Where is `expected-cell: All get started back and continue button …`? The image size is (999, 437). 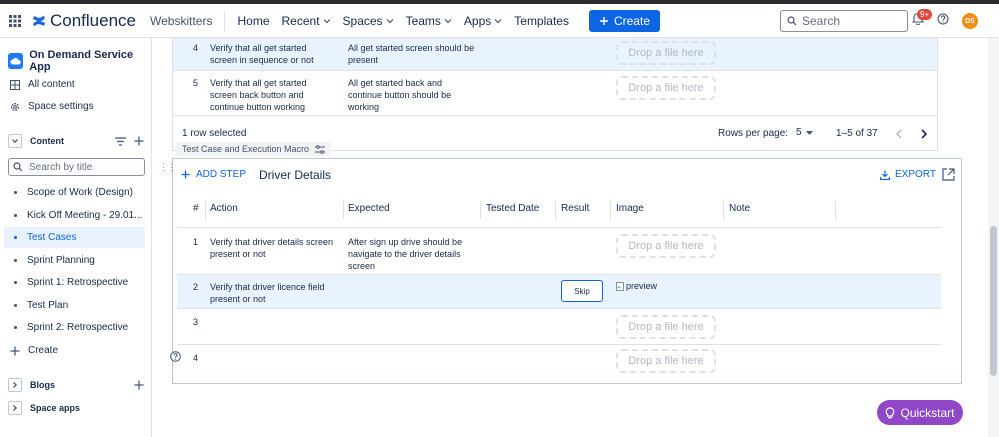
expected-cell: All get started back and continue button … is located at coordinates (400, 95).